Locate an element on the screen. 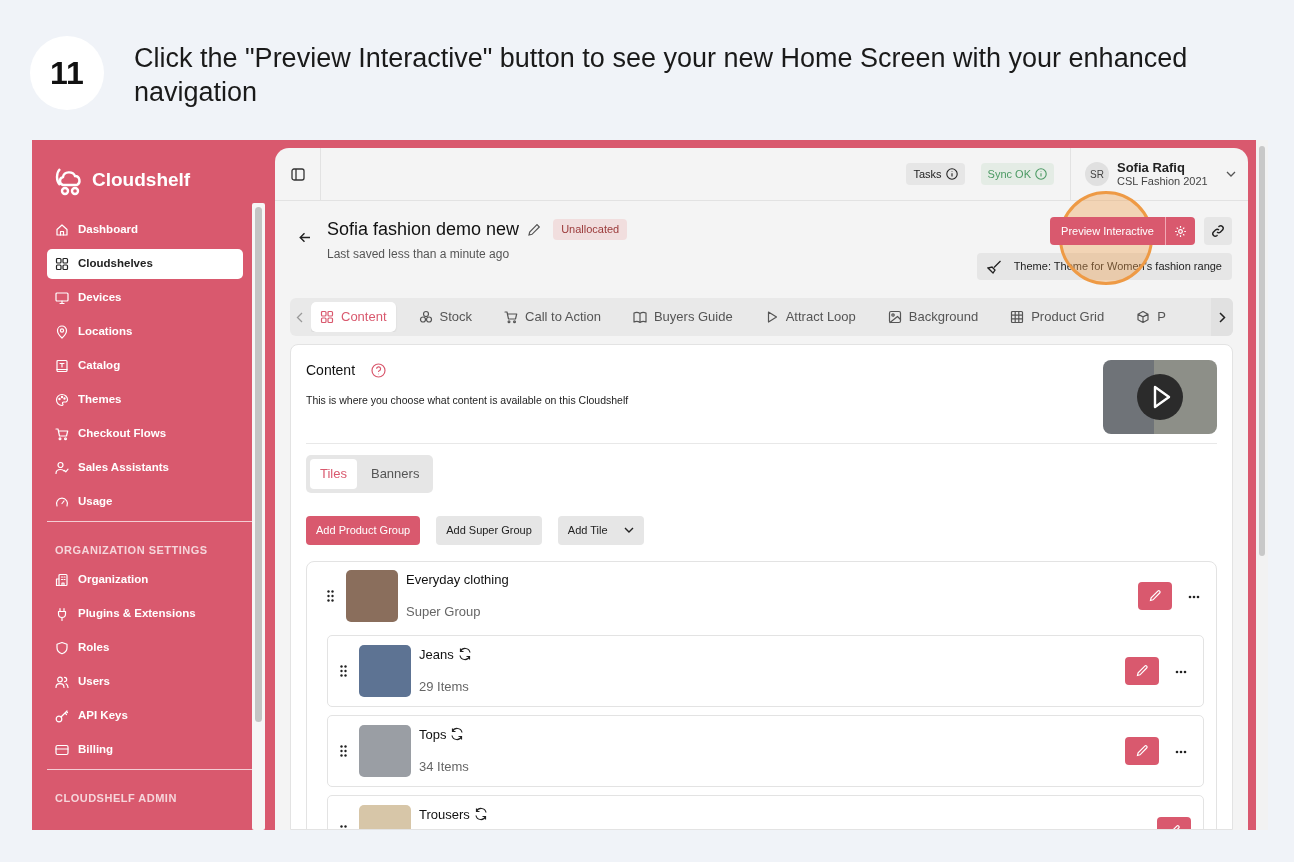 Image resolution: width=1294 pixels, height=862 pixels. add-product-group-button: Add Product Group is located at coordinates (363, 530).